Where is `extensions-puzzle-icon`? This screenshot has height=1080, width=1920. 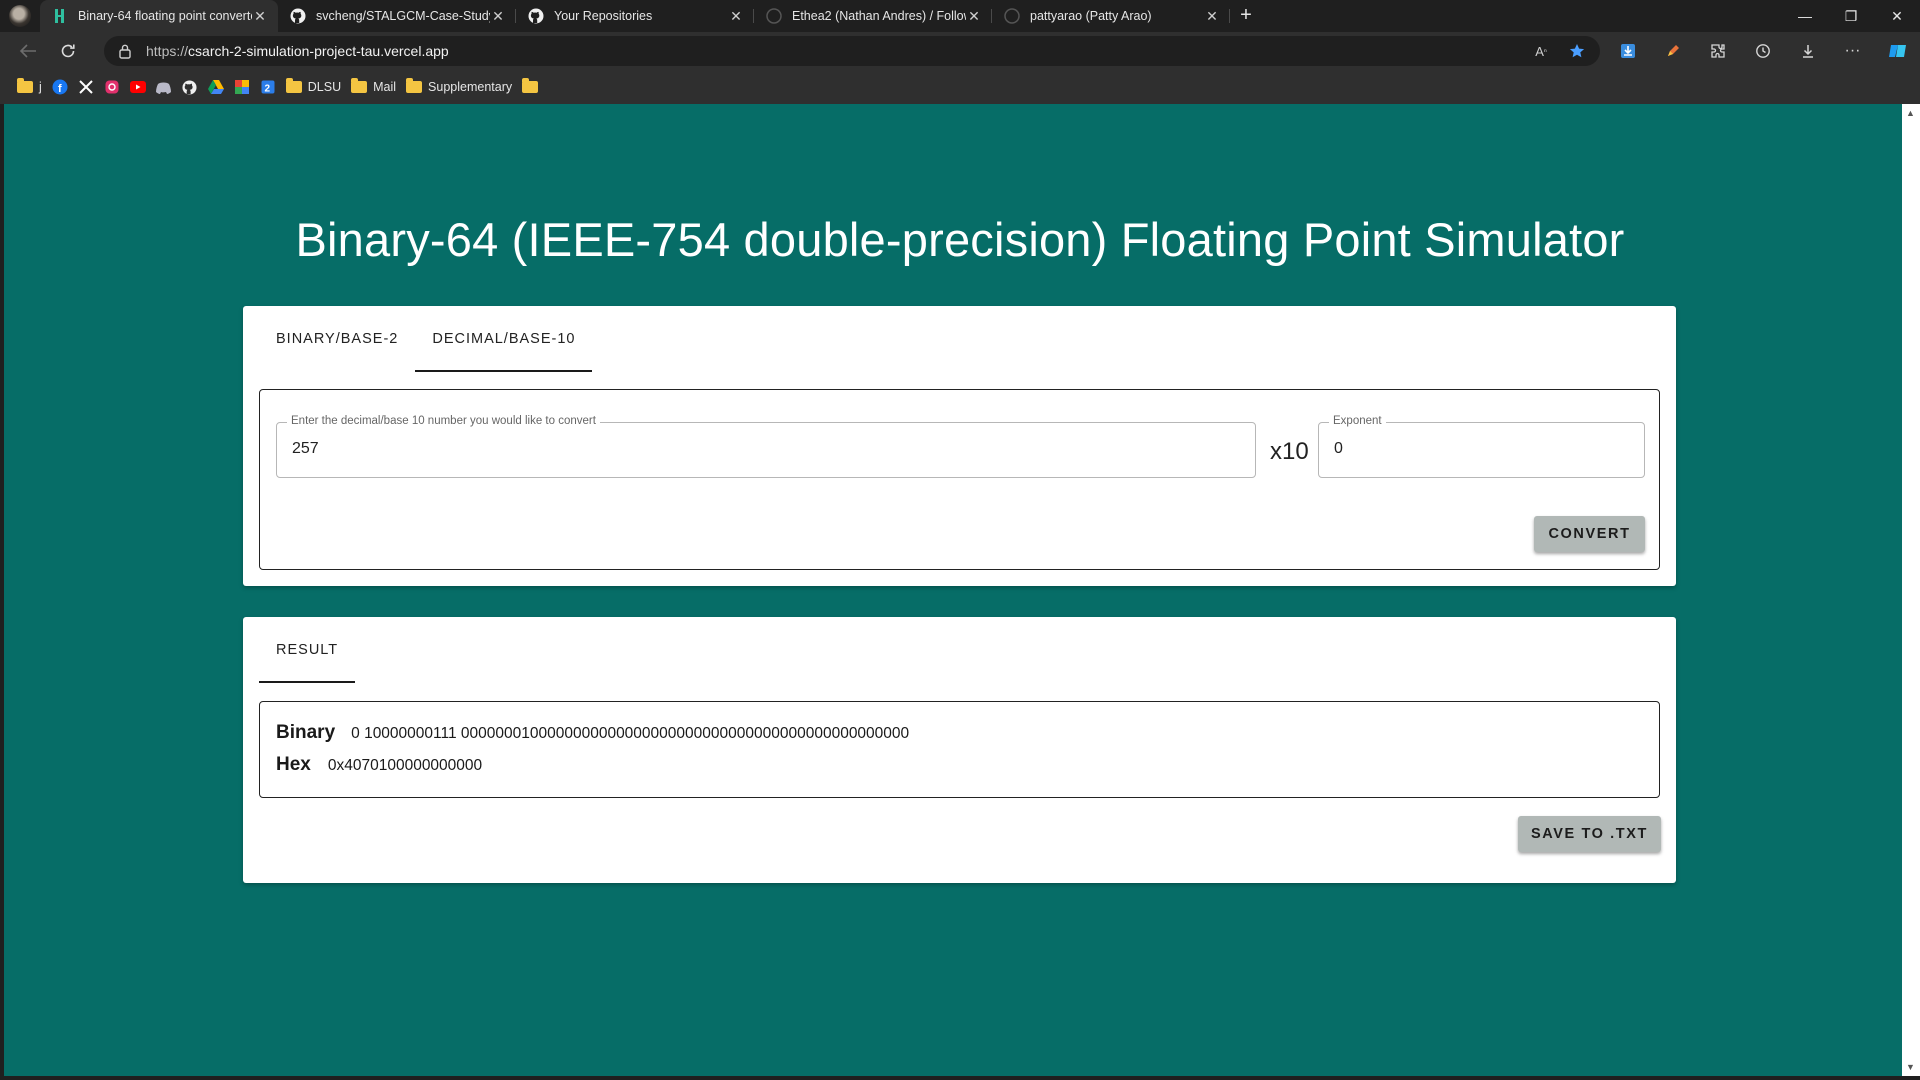
extensions-puzzle-icon is located at coordinates (1717, 51).